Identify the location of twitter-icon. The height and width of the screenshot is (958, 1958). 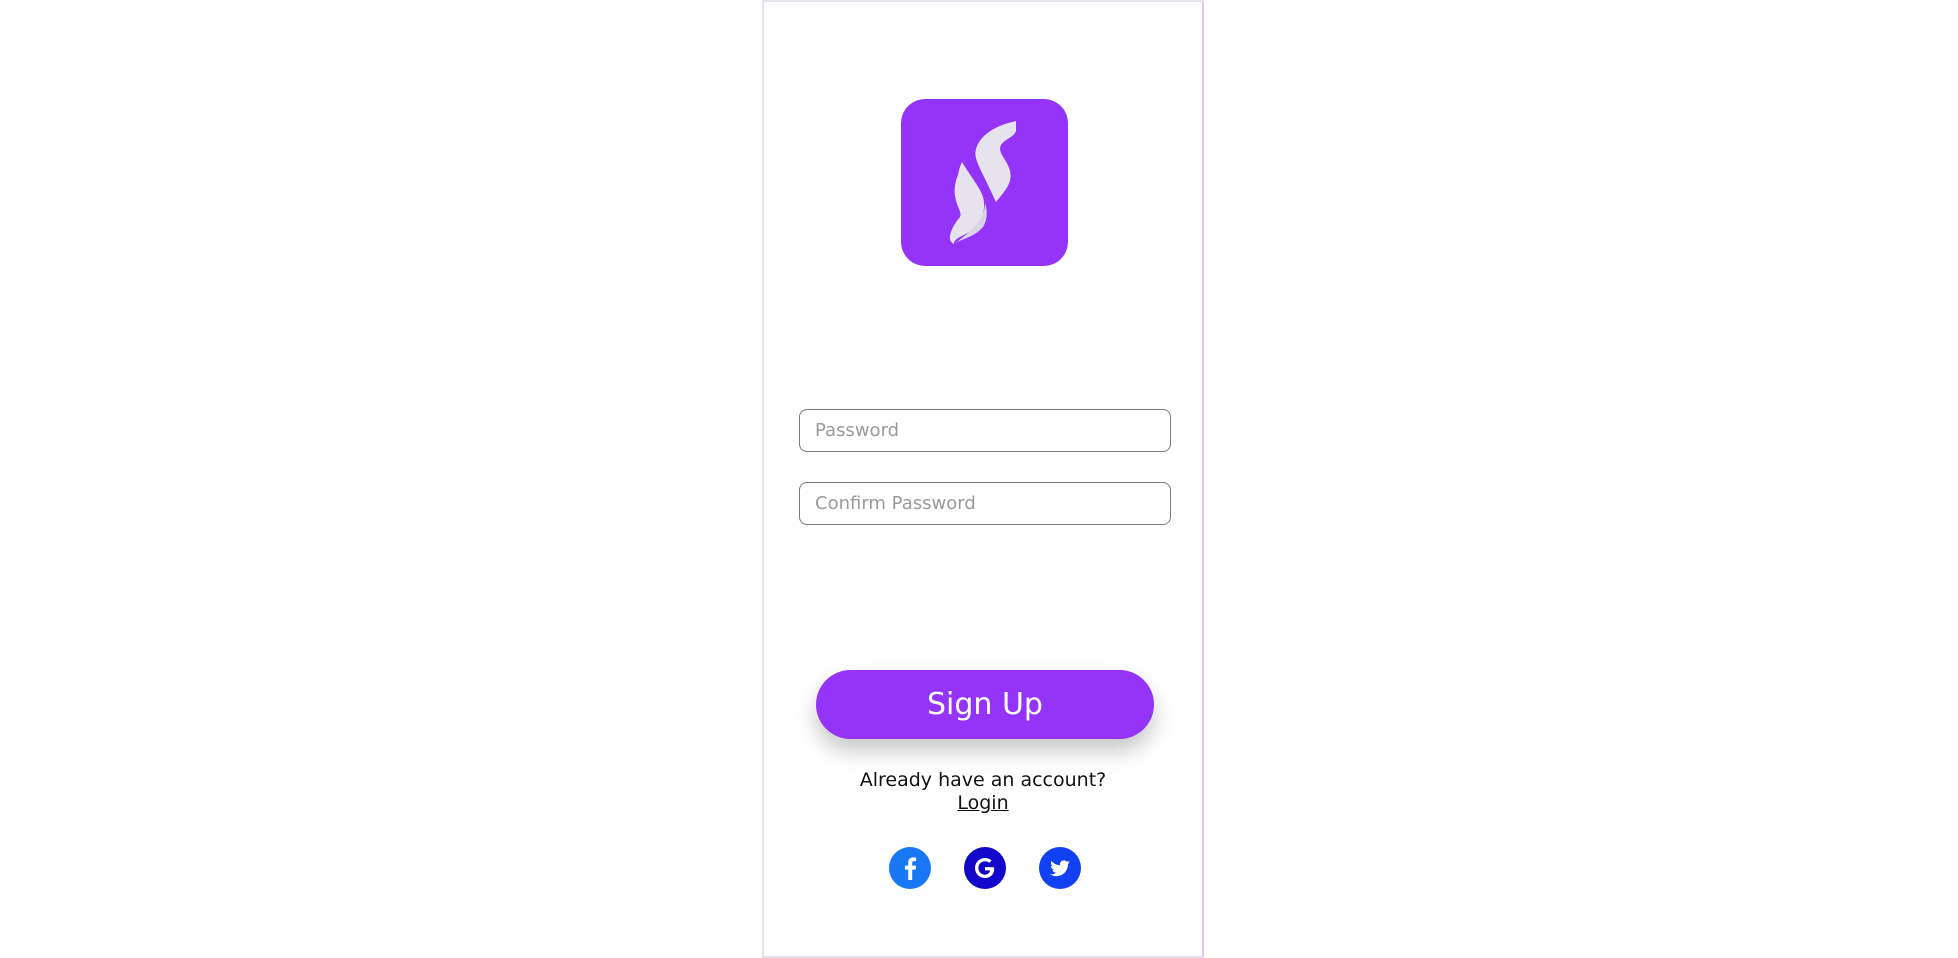
(1060, 868).